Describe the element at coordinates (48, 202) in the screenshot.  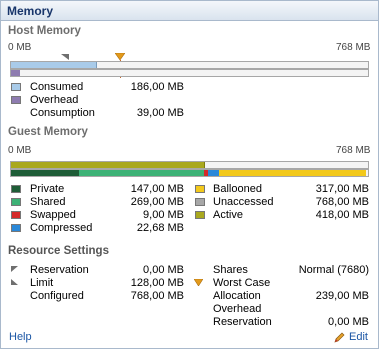
I see `shared-label: Shared` at that location.